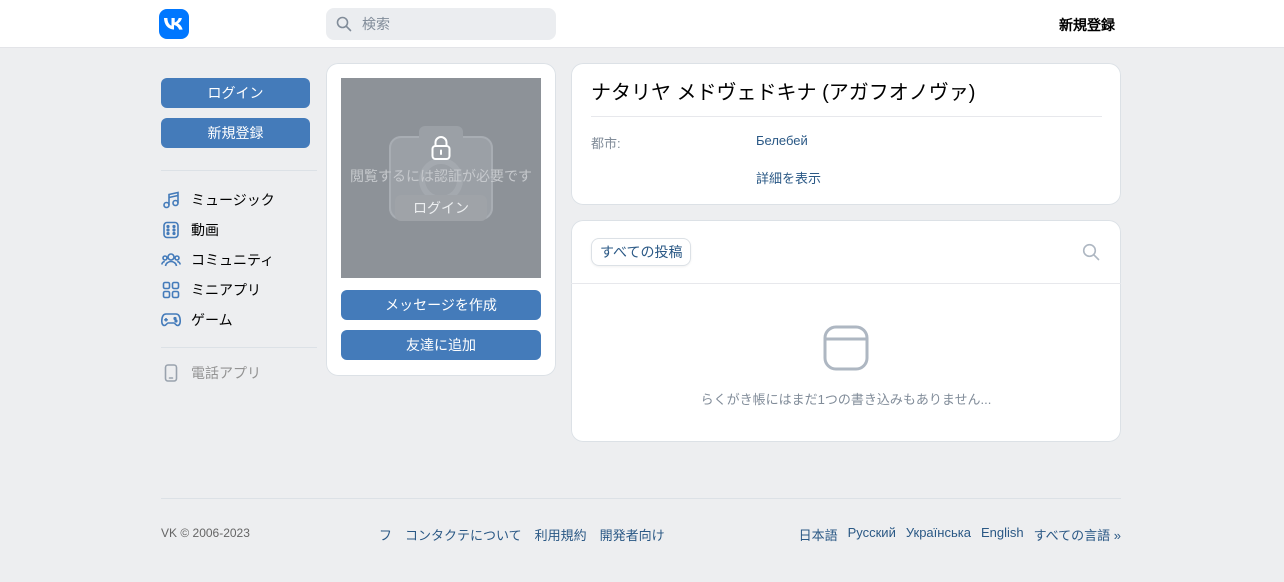 Image resolution: width=1284 pixels, height=582 pixels. What do you see at coordinates (205, 230) in the screenshot?
I see `sidebar-item-label: 動画` at bounding box center [205, 230].